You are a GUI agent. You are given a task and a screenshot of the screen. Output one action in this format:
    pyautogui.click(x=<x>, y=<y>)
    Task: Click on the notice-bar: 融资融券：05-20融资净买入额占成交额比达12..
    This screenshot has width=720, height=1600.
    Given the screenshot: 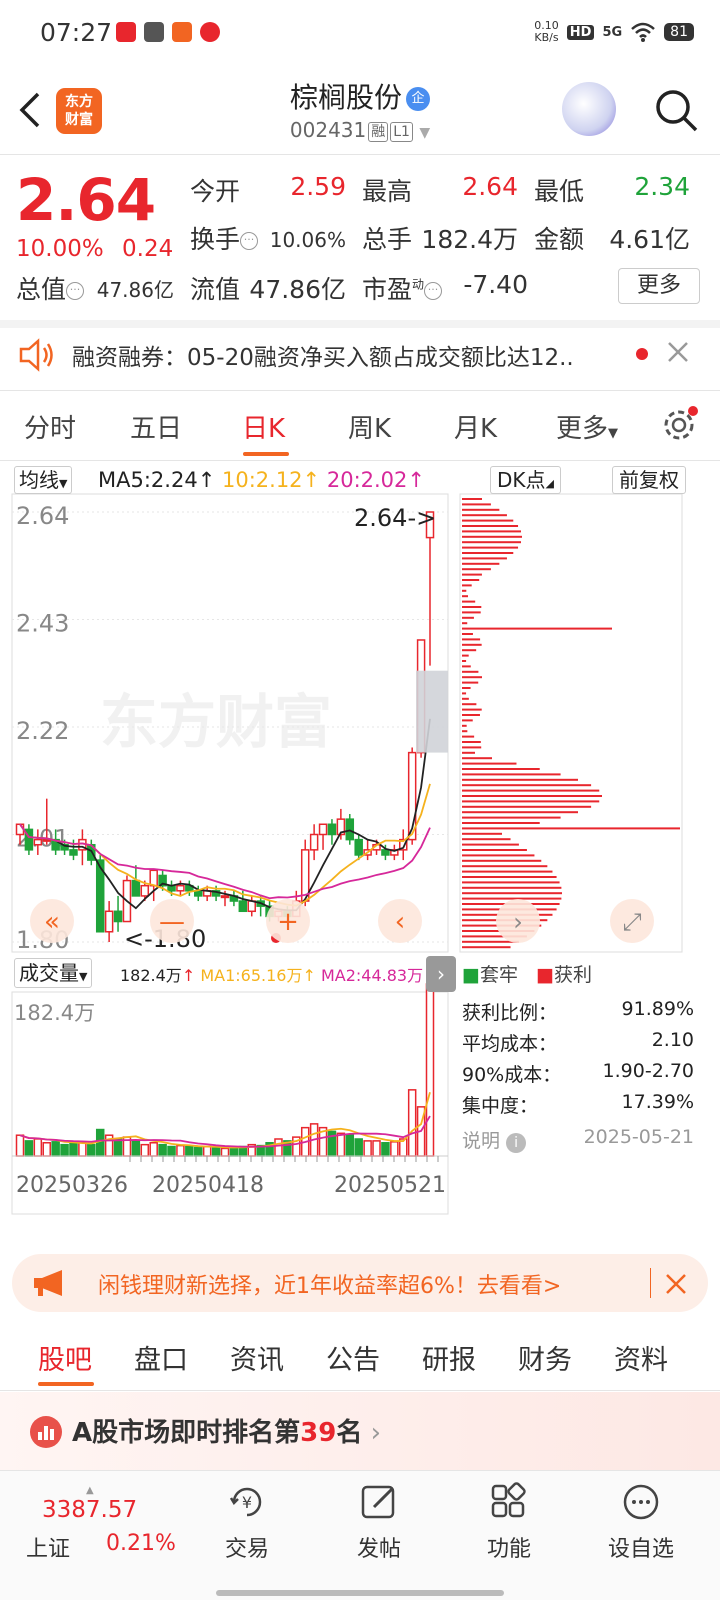 What is the action you would take?
    pyautogui.click(x=360, y=355)
    